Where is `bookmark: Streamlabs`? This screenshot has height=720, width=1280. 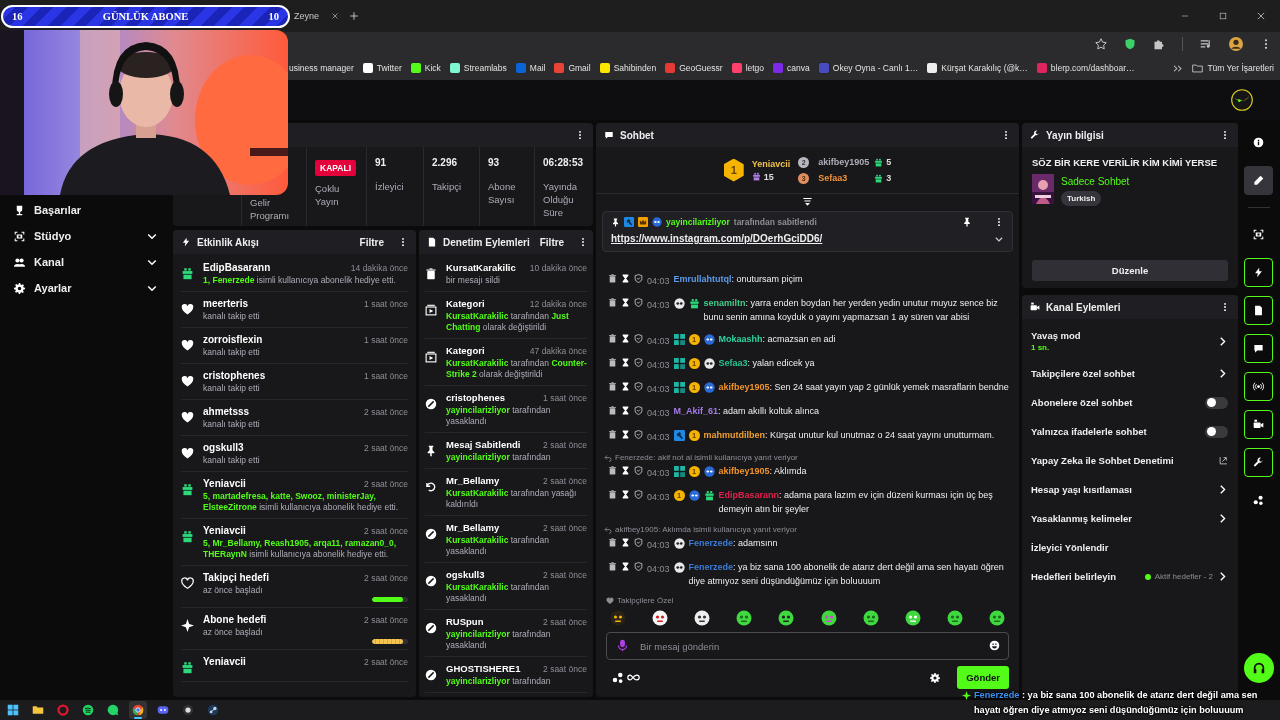 bookmark: Streamlabs is located at coordinates (478, 68).